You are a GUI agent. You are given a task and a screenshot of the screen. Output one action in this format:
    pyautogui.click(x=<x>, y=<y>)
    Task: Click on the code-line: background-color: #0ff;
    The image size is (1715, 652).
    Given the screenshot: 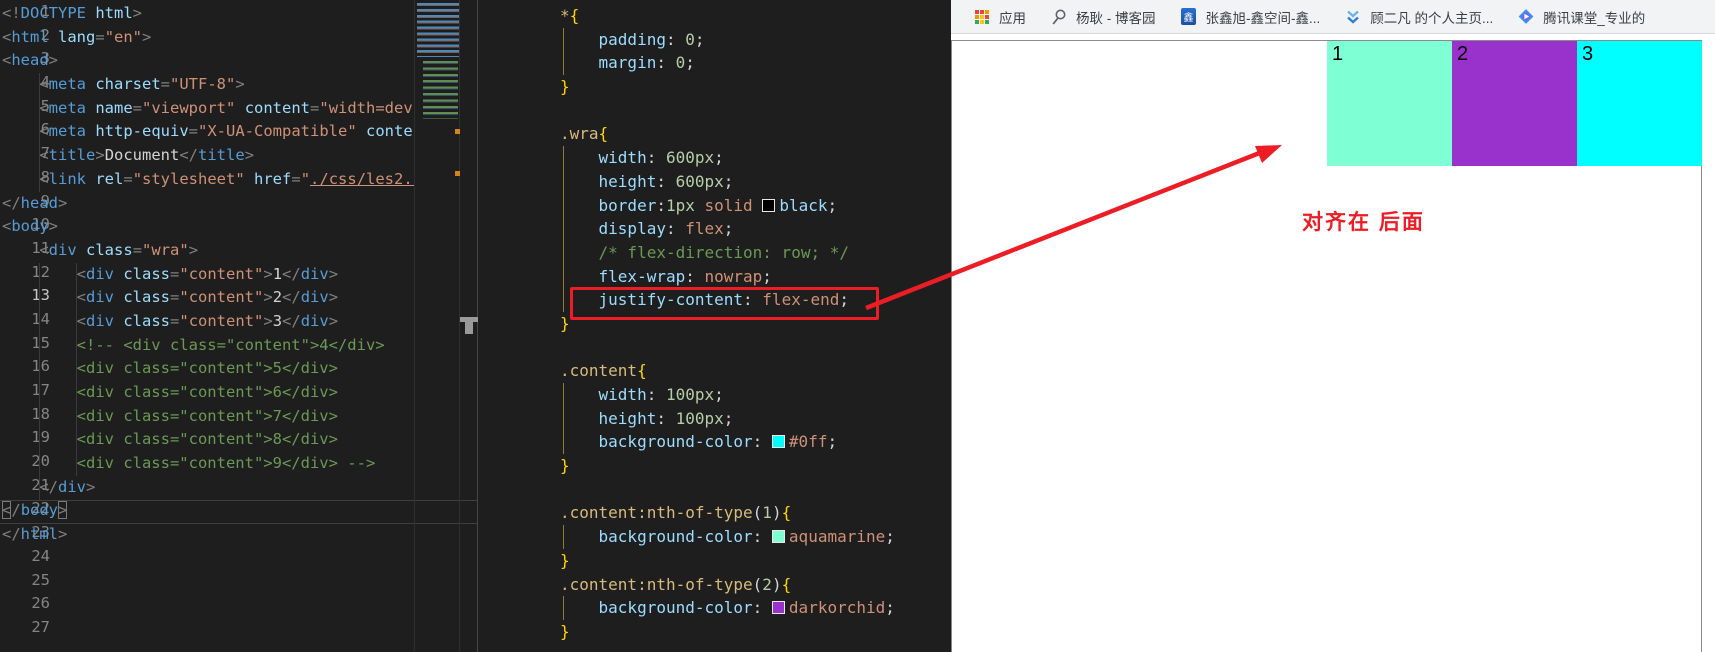 What is the action you would take?
    pyautogui.click(x=755, y=442)
    